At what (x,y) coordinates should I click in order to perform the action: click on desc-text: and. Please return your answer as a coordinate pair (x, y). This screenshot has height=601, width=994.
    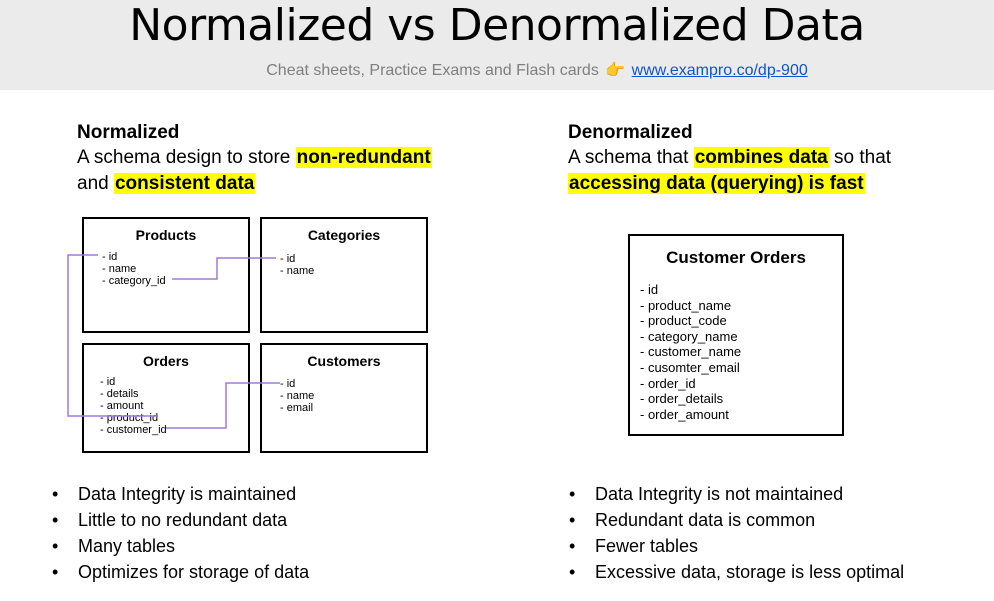
    Looking at the image, I should click on (95, 183).